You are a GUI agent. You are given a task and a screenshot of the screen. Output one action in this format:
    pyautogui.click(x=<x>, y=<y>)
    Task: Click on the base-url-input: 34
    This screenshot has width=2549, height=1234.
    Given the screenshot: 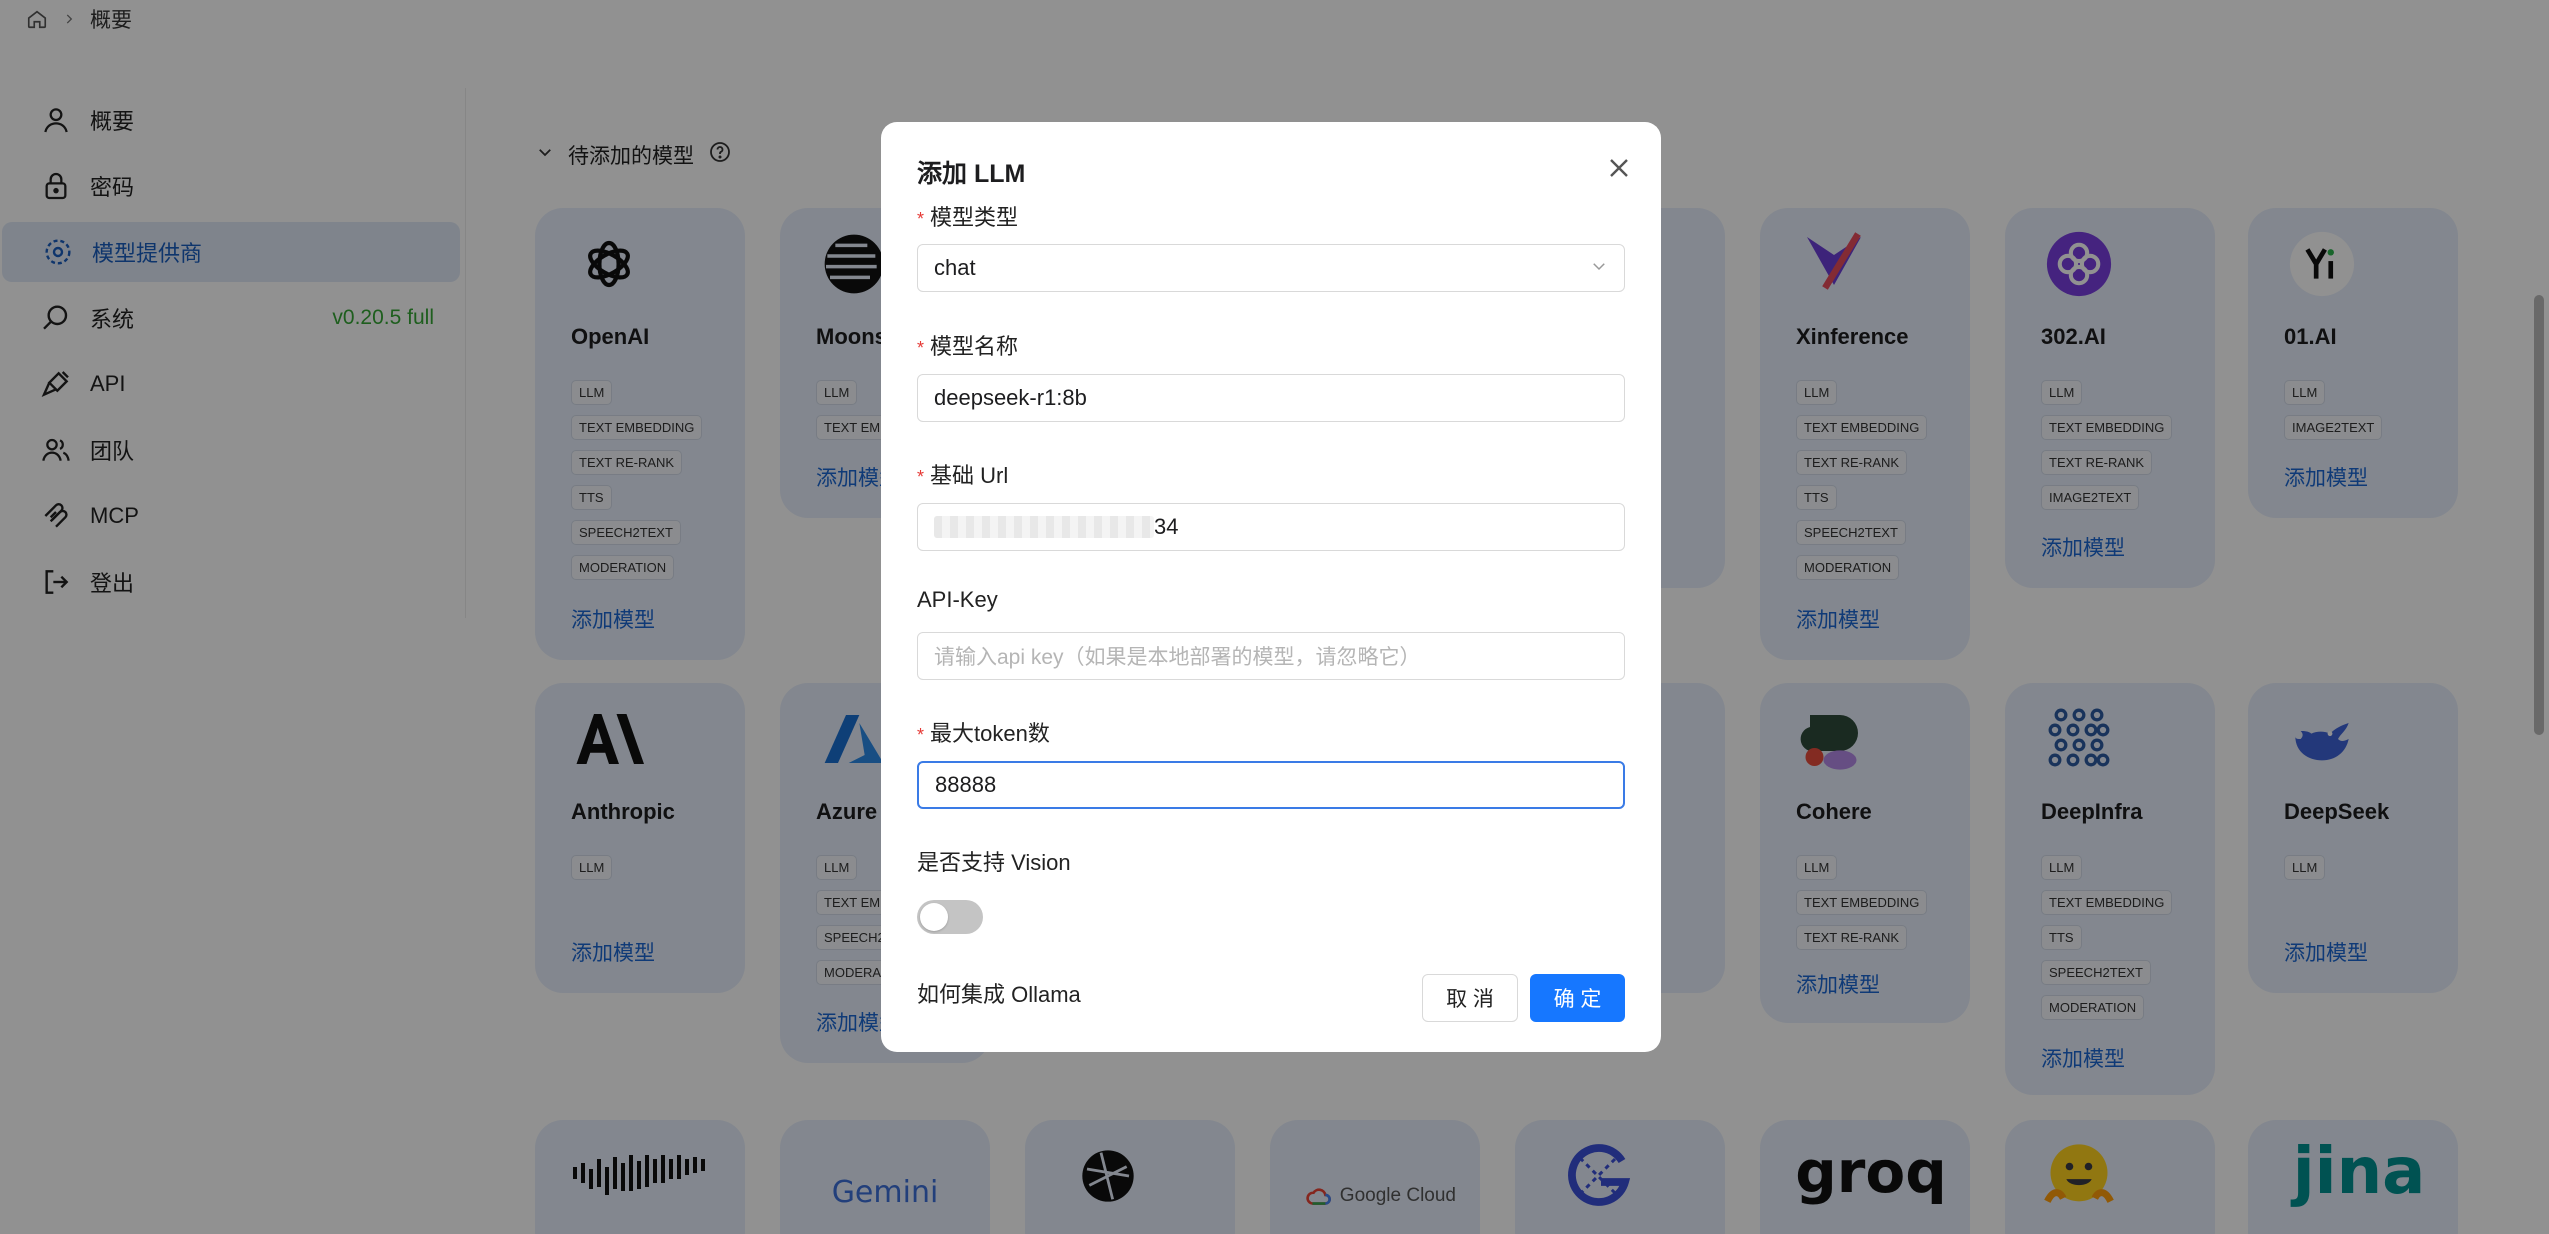 What is the action you would take?
    pyautogui.click(x=1271, y=527)
    